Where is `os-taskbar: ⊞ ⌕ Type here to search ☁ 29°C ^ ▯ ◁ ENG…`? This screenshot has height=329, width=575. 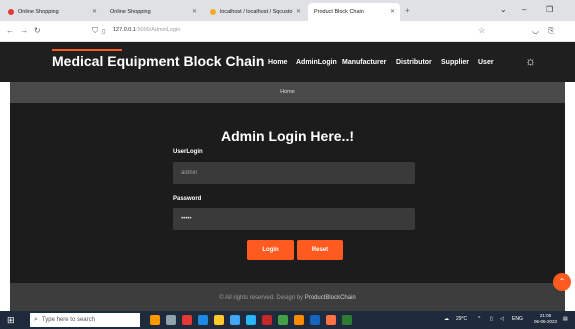 os-taskbar: ⊞ ⌕ Type here to search ☁ 29°C ^ ▯ ◁ ENG… is located at coordinates (287, 320).